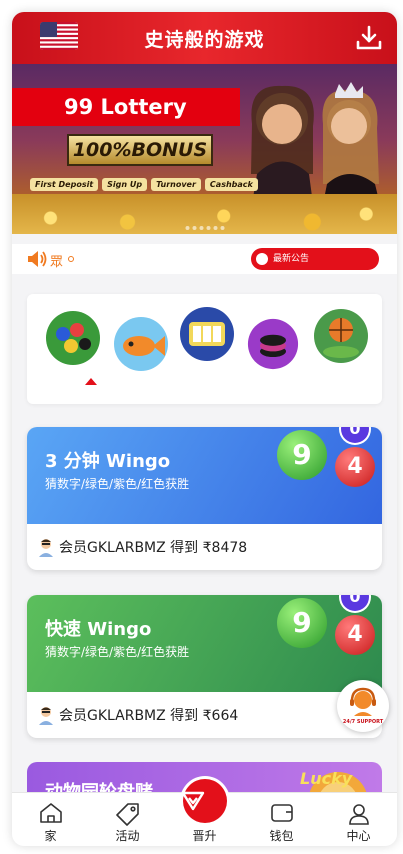 The width and height of the screenshot is (403, 854). I want to click on banner-chip: Turnover, so click(176, 184).